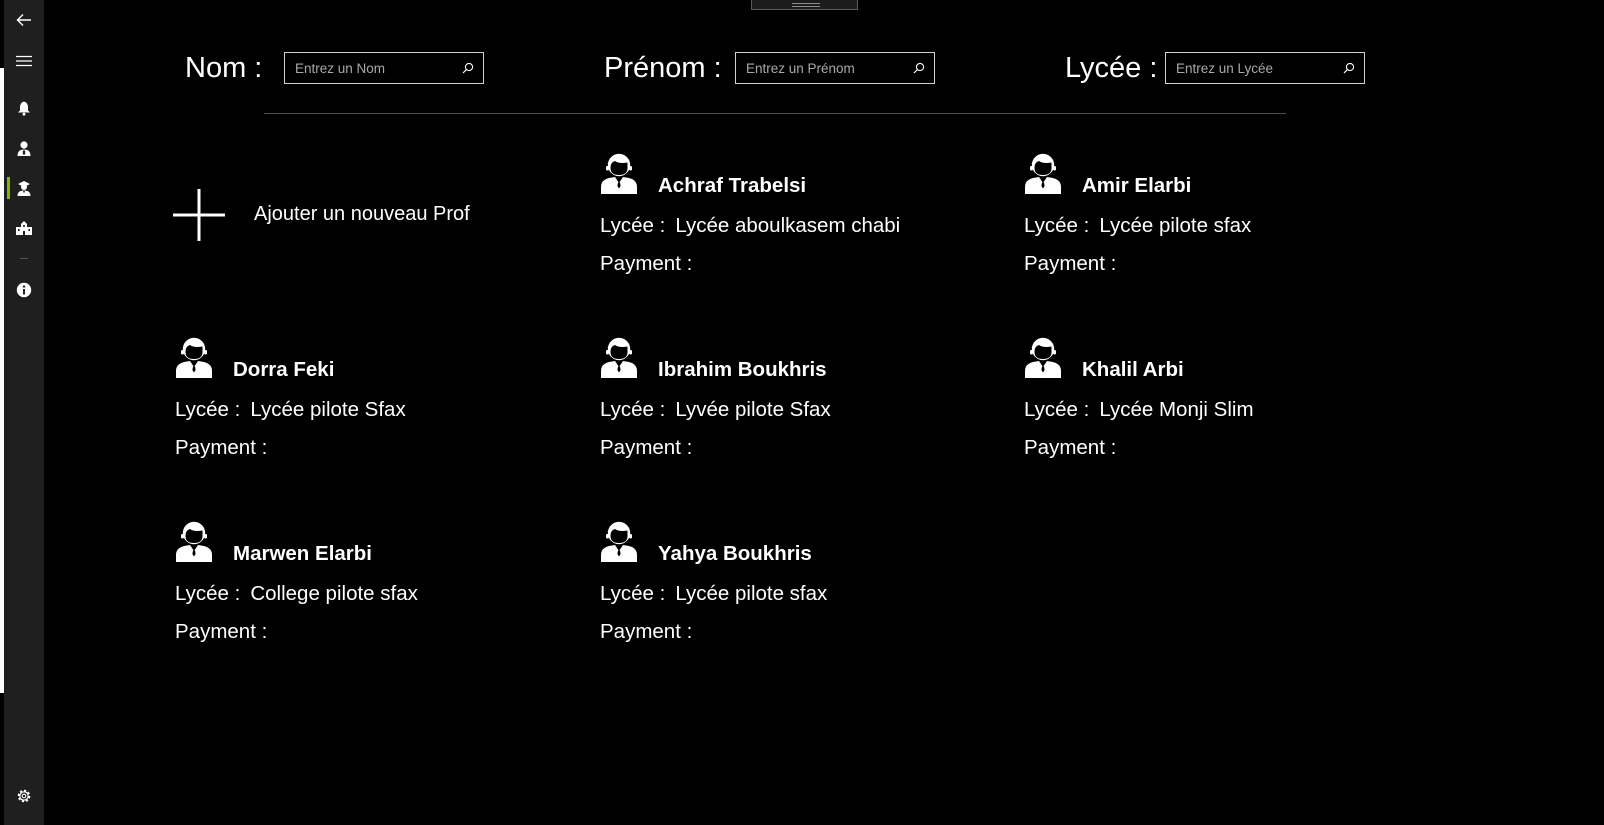 The image size is (1604, 825). I want to click on prenom-search-input, so click(820, 68).